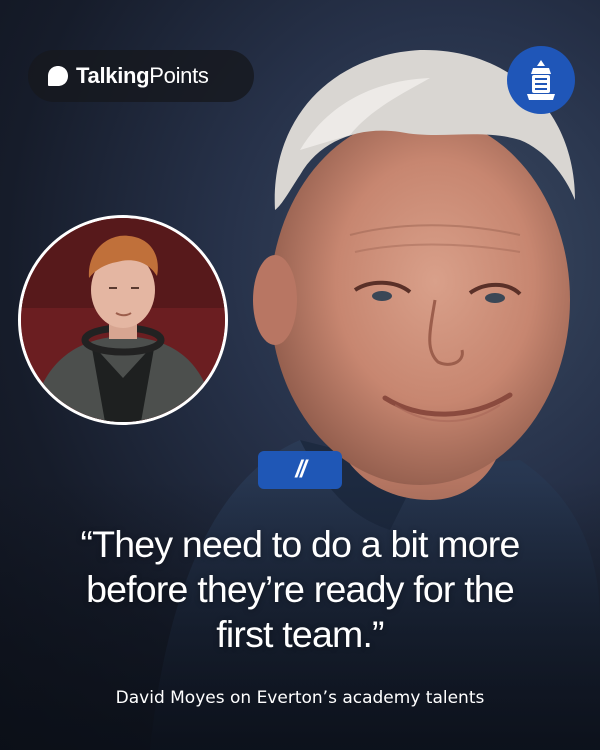  I want to click on quote-line: before they’re ready for the, so click(300, 589).